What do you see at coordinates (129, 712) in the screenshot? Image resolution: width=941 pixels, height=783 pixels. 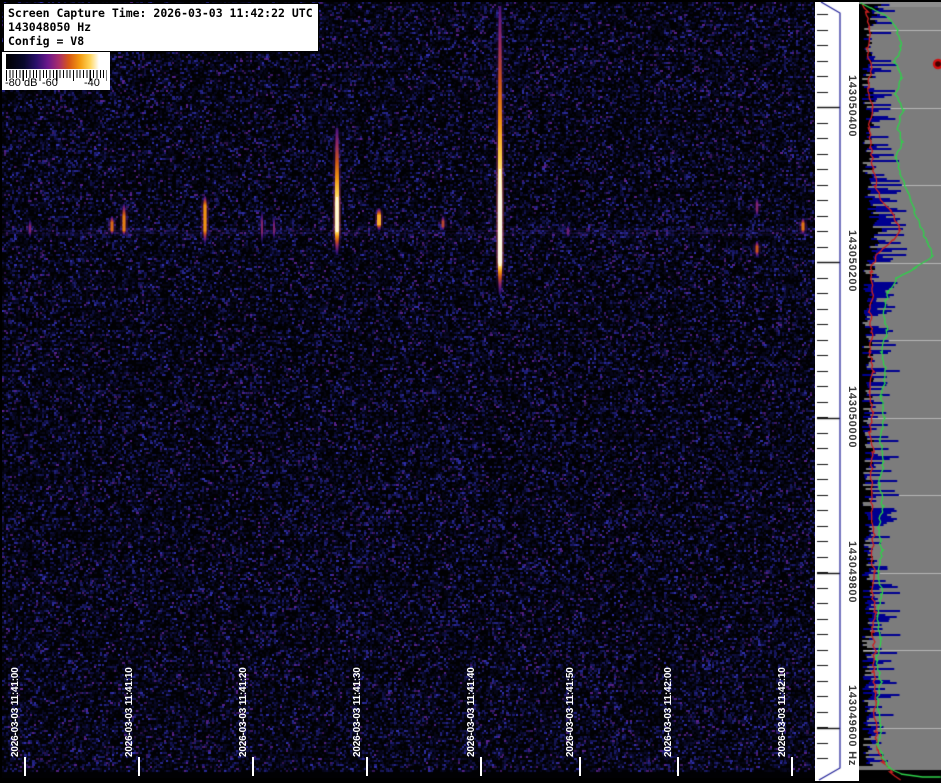 I see `time-axis-label: 2026-03-03 11:41:10` at bounding box center [129, 712].